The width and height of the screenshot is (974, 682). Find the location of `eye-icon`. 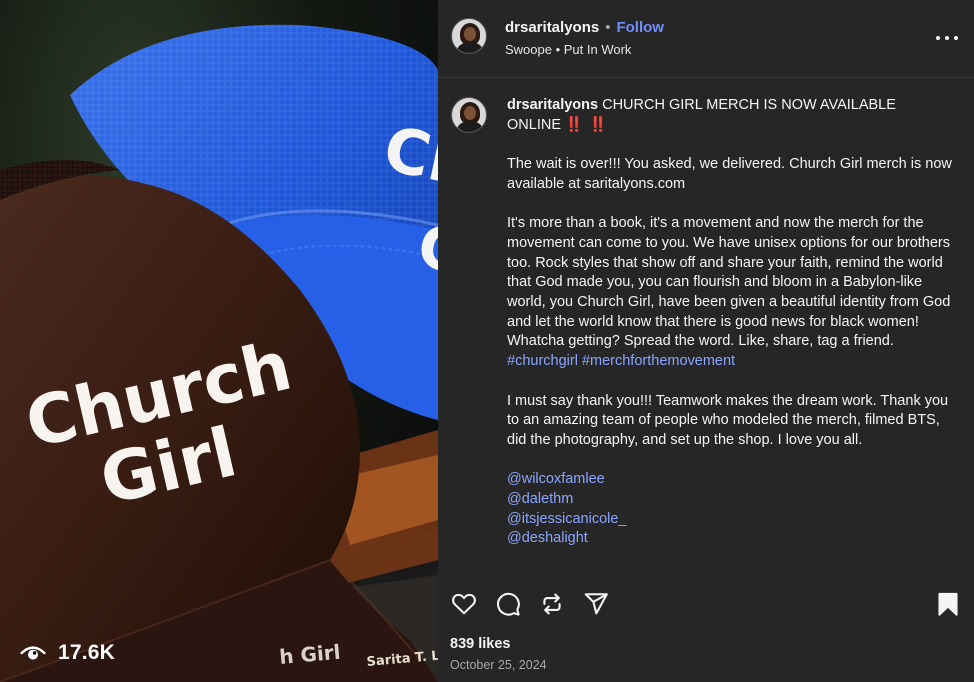

eye-icon is located at coordinates (33, 653).